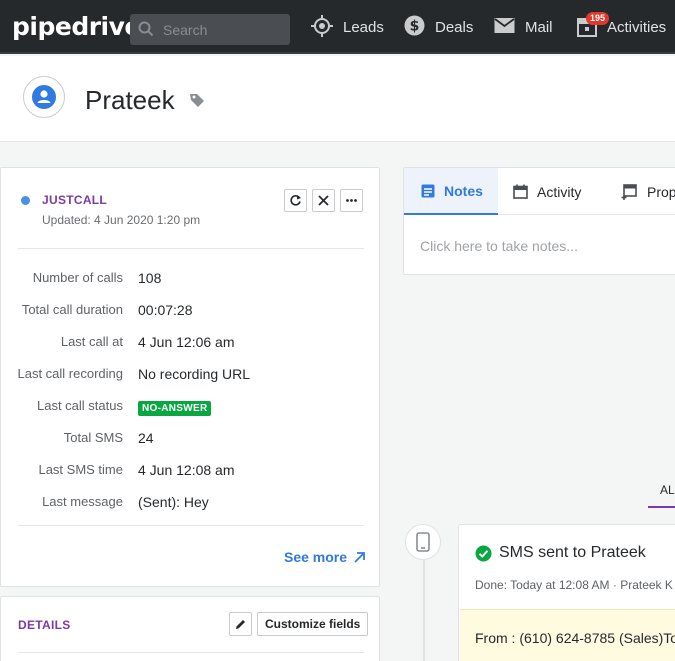 This screenshot has height=661, width=675. I want to click on close-icon, so click(323, 200).